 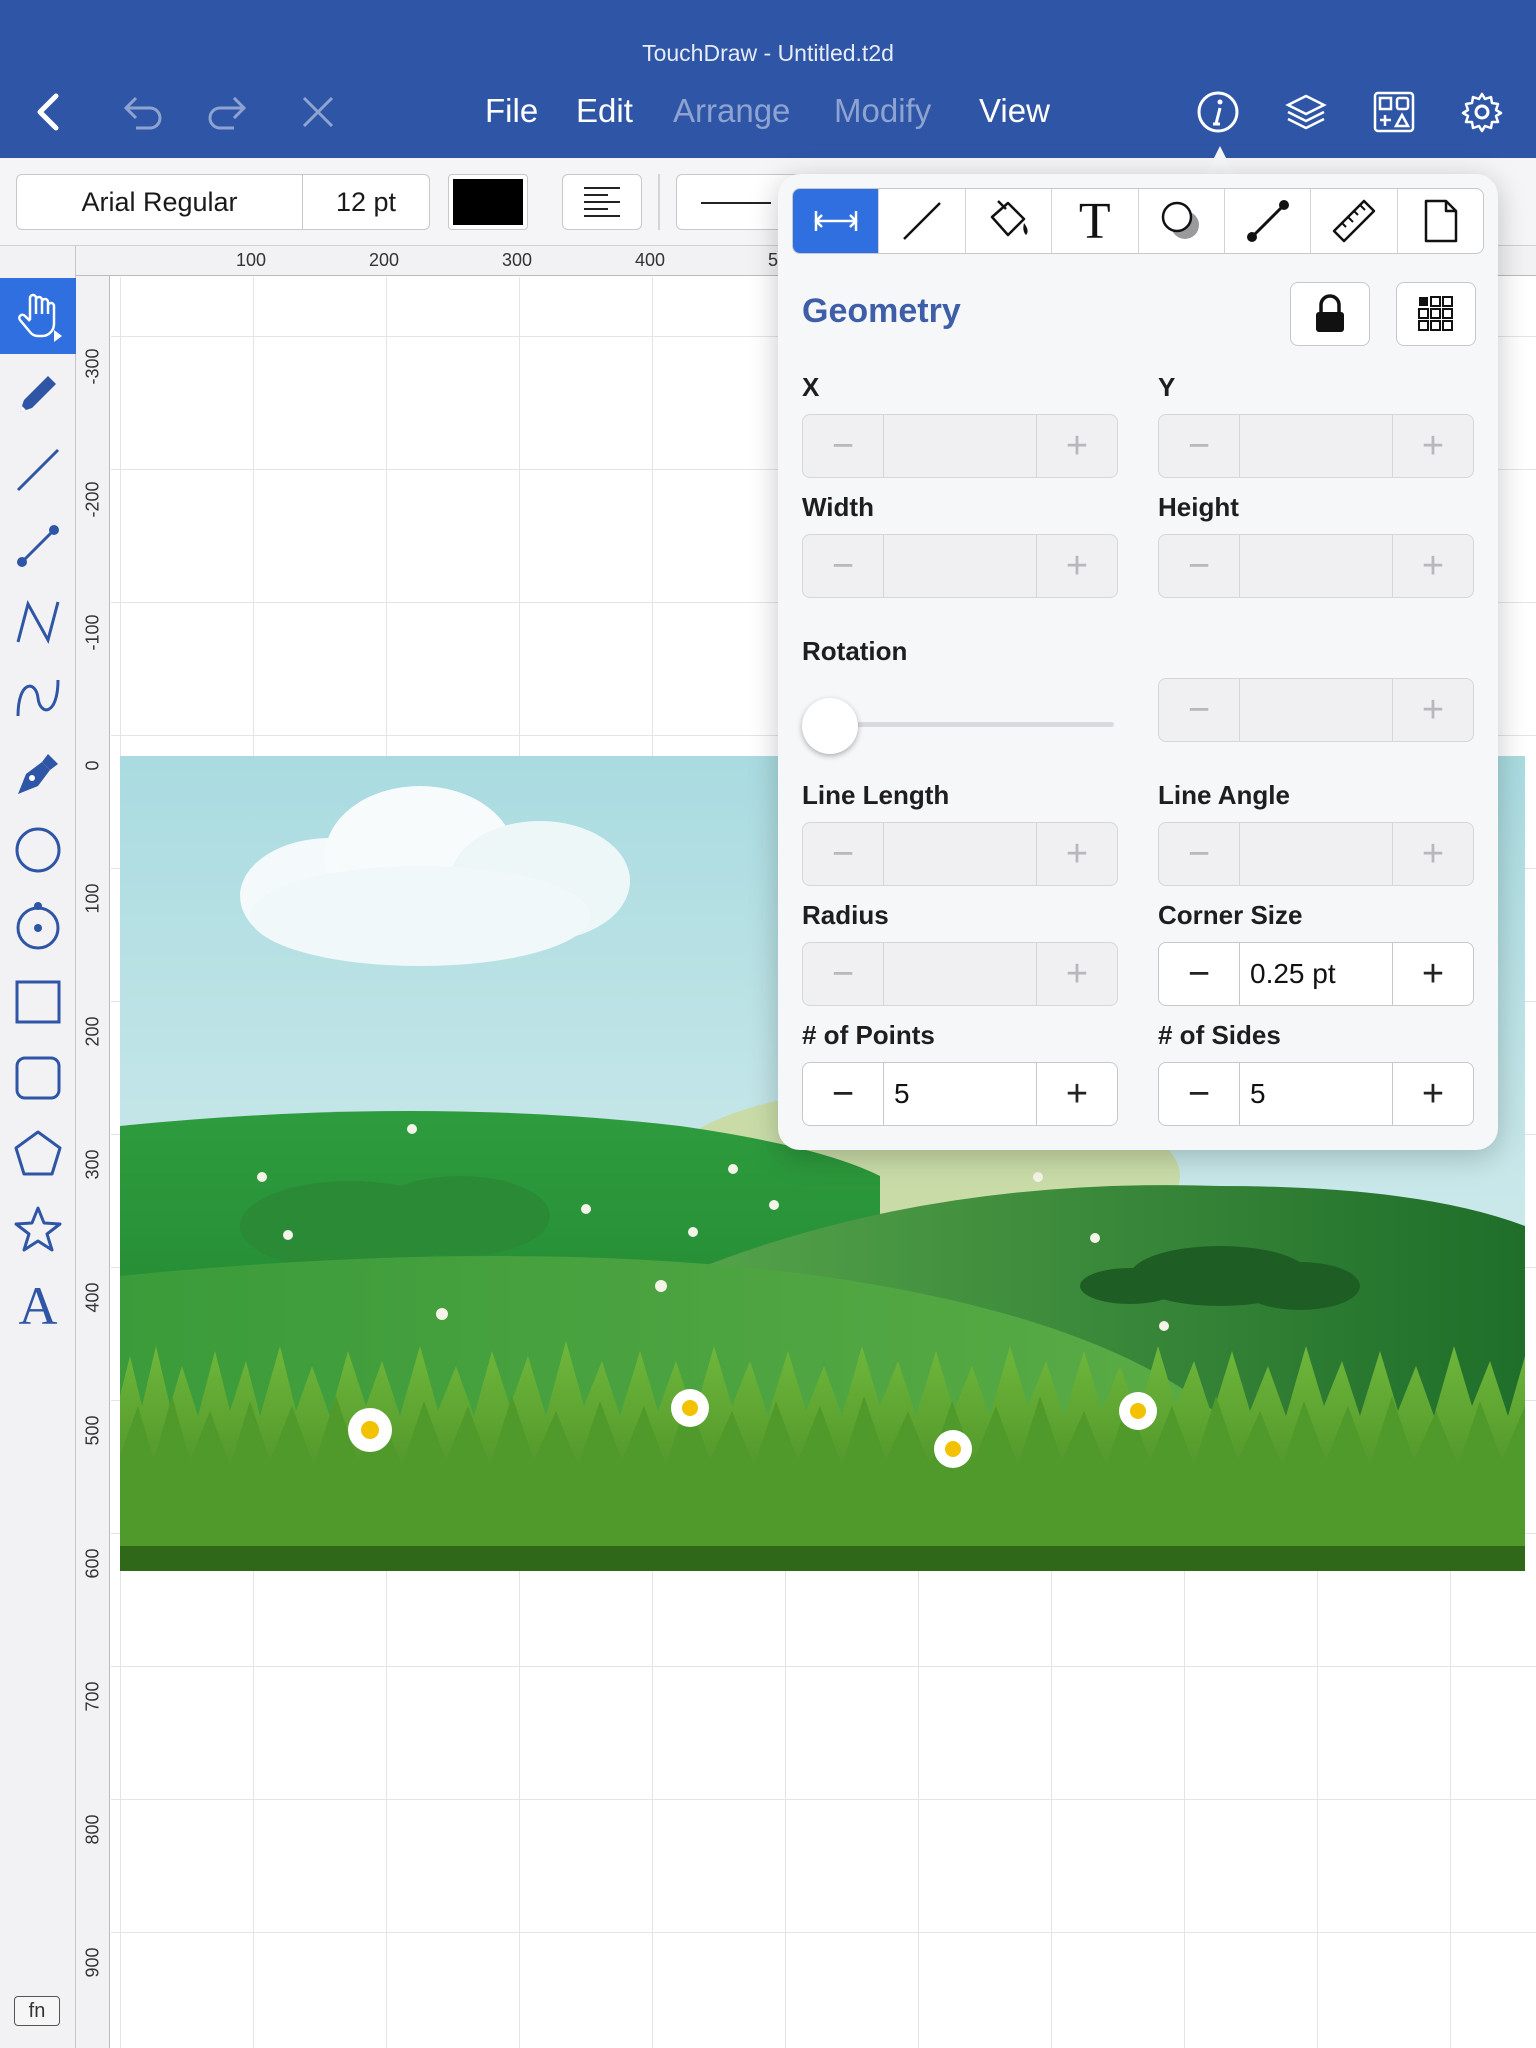 What do you see at coordinates (1199, 446) in the screenshot?
I see `y-decrement-button: −` at bounding box center [1199, 446].